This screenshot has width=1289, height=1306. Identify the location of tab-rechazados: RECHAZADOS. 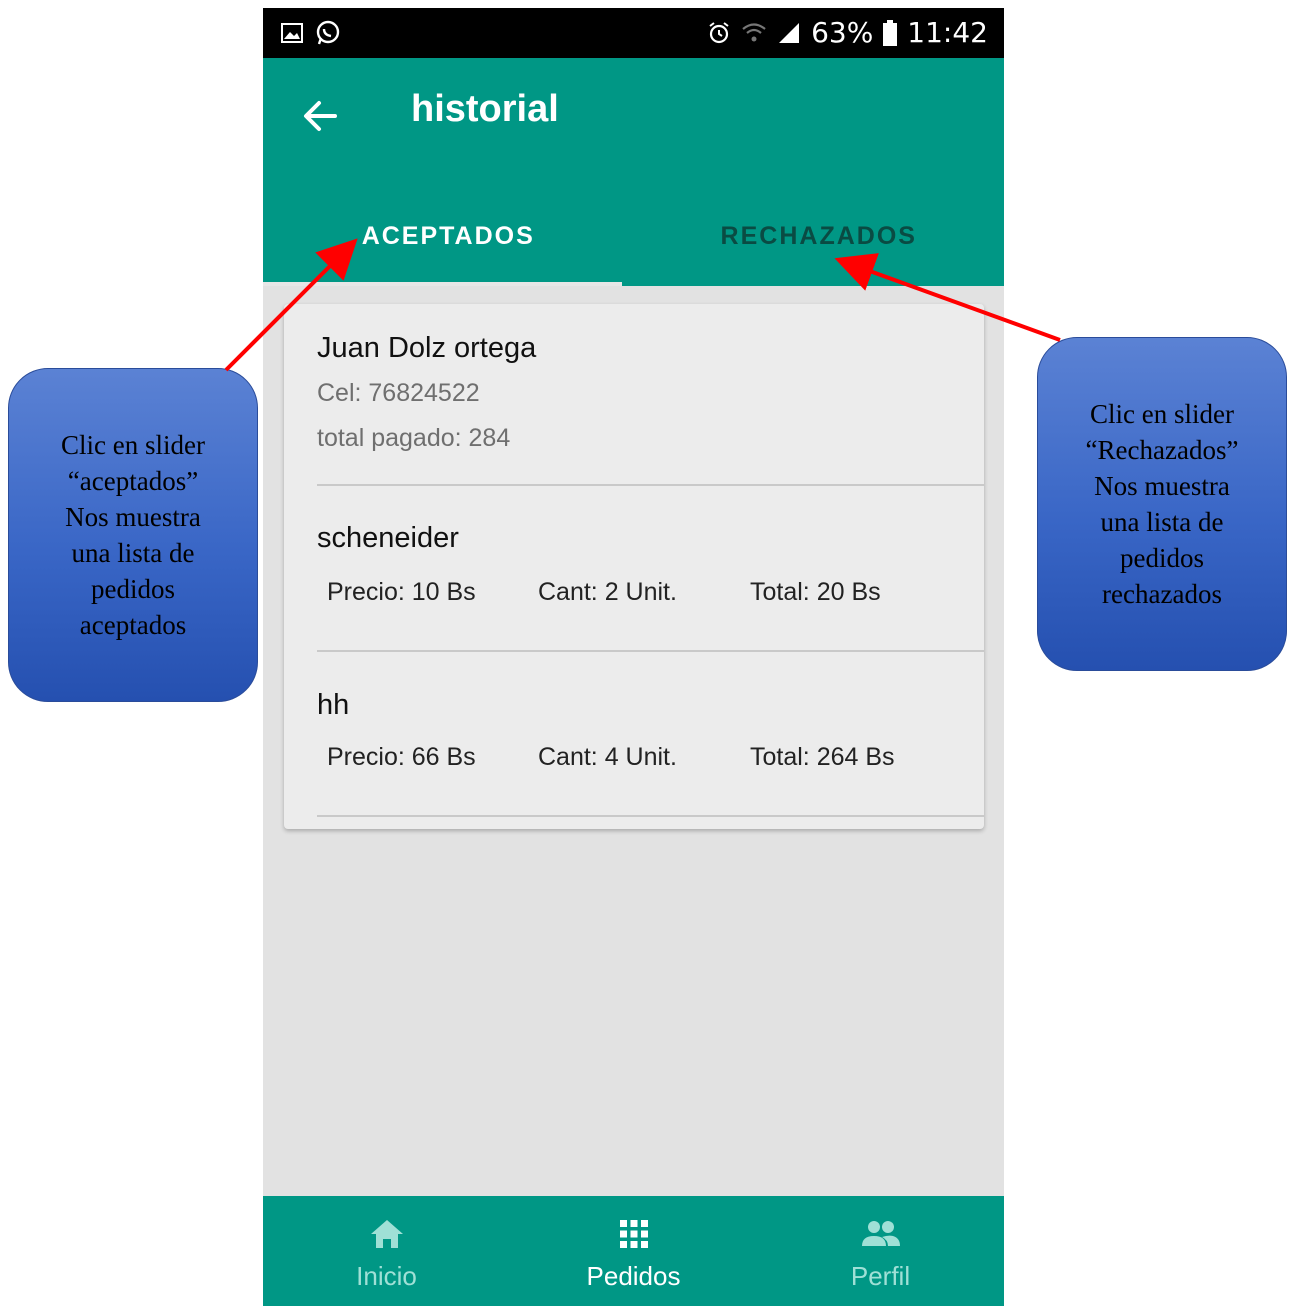
(819, 242).